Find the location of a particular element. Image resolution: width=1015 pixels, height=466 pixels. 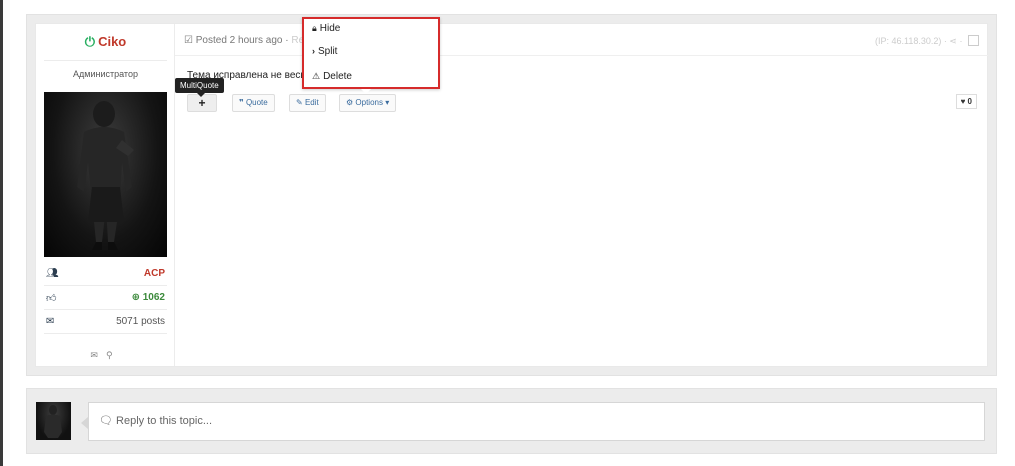

heart-icon: ♥ is located at coordinates (963, 101).